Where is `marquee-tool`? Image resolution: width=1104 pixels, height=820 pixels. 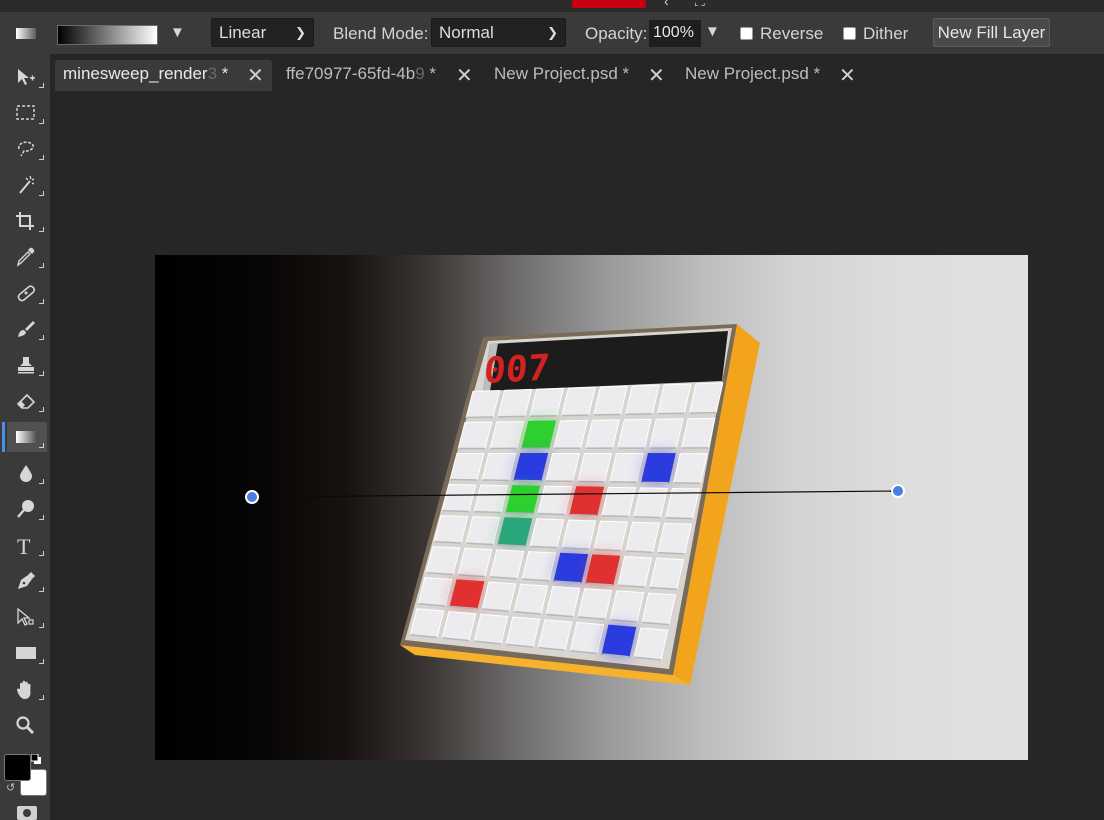 marquee-tool is located at coordinates (27, 113).